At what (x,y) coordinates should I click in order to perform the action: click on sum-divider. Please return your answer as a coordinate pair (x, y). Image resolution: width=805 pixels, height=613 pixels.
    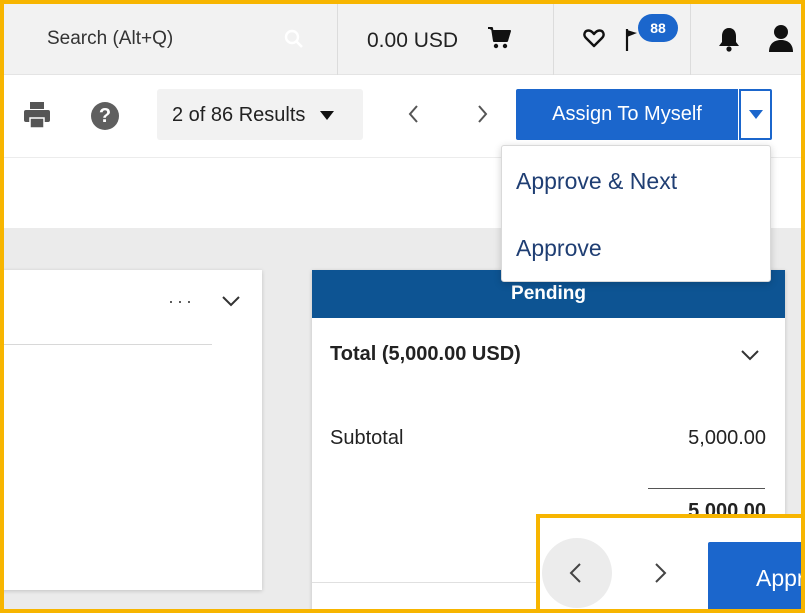
    Looking at the image, I should click on (706, 488).